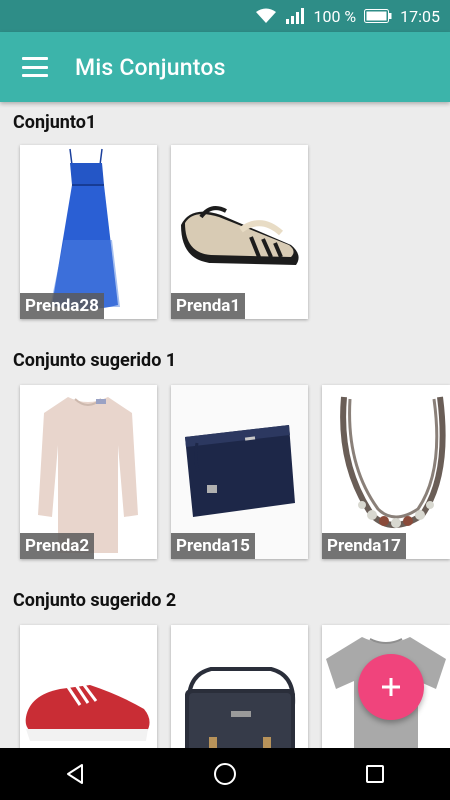  I want to click on messenger-bag-image, so click(239, 686).